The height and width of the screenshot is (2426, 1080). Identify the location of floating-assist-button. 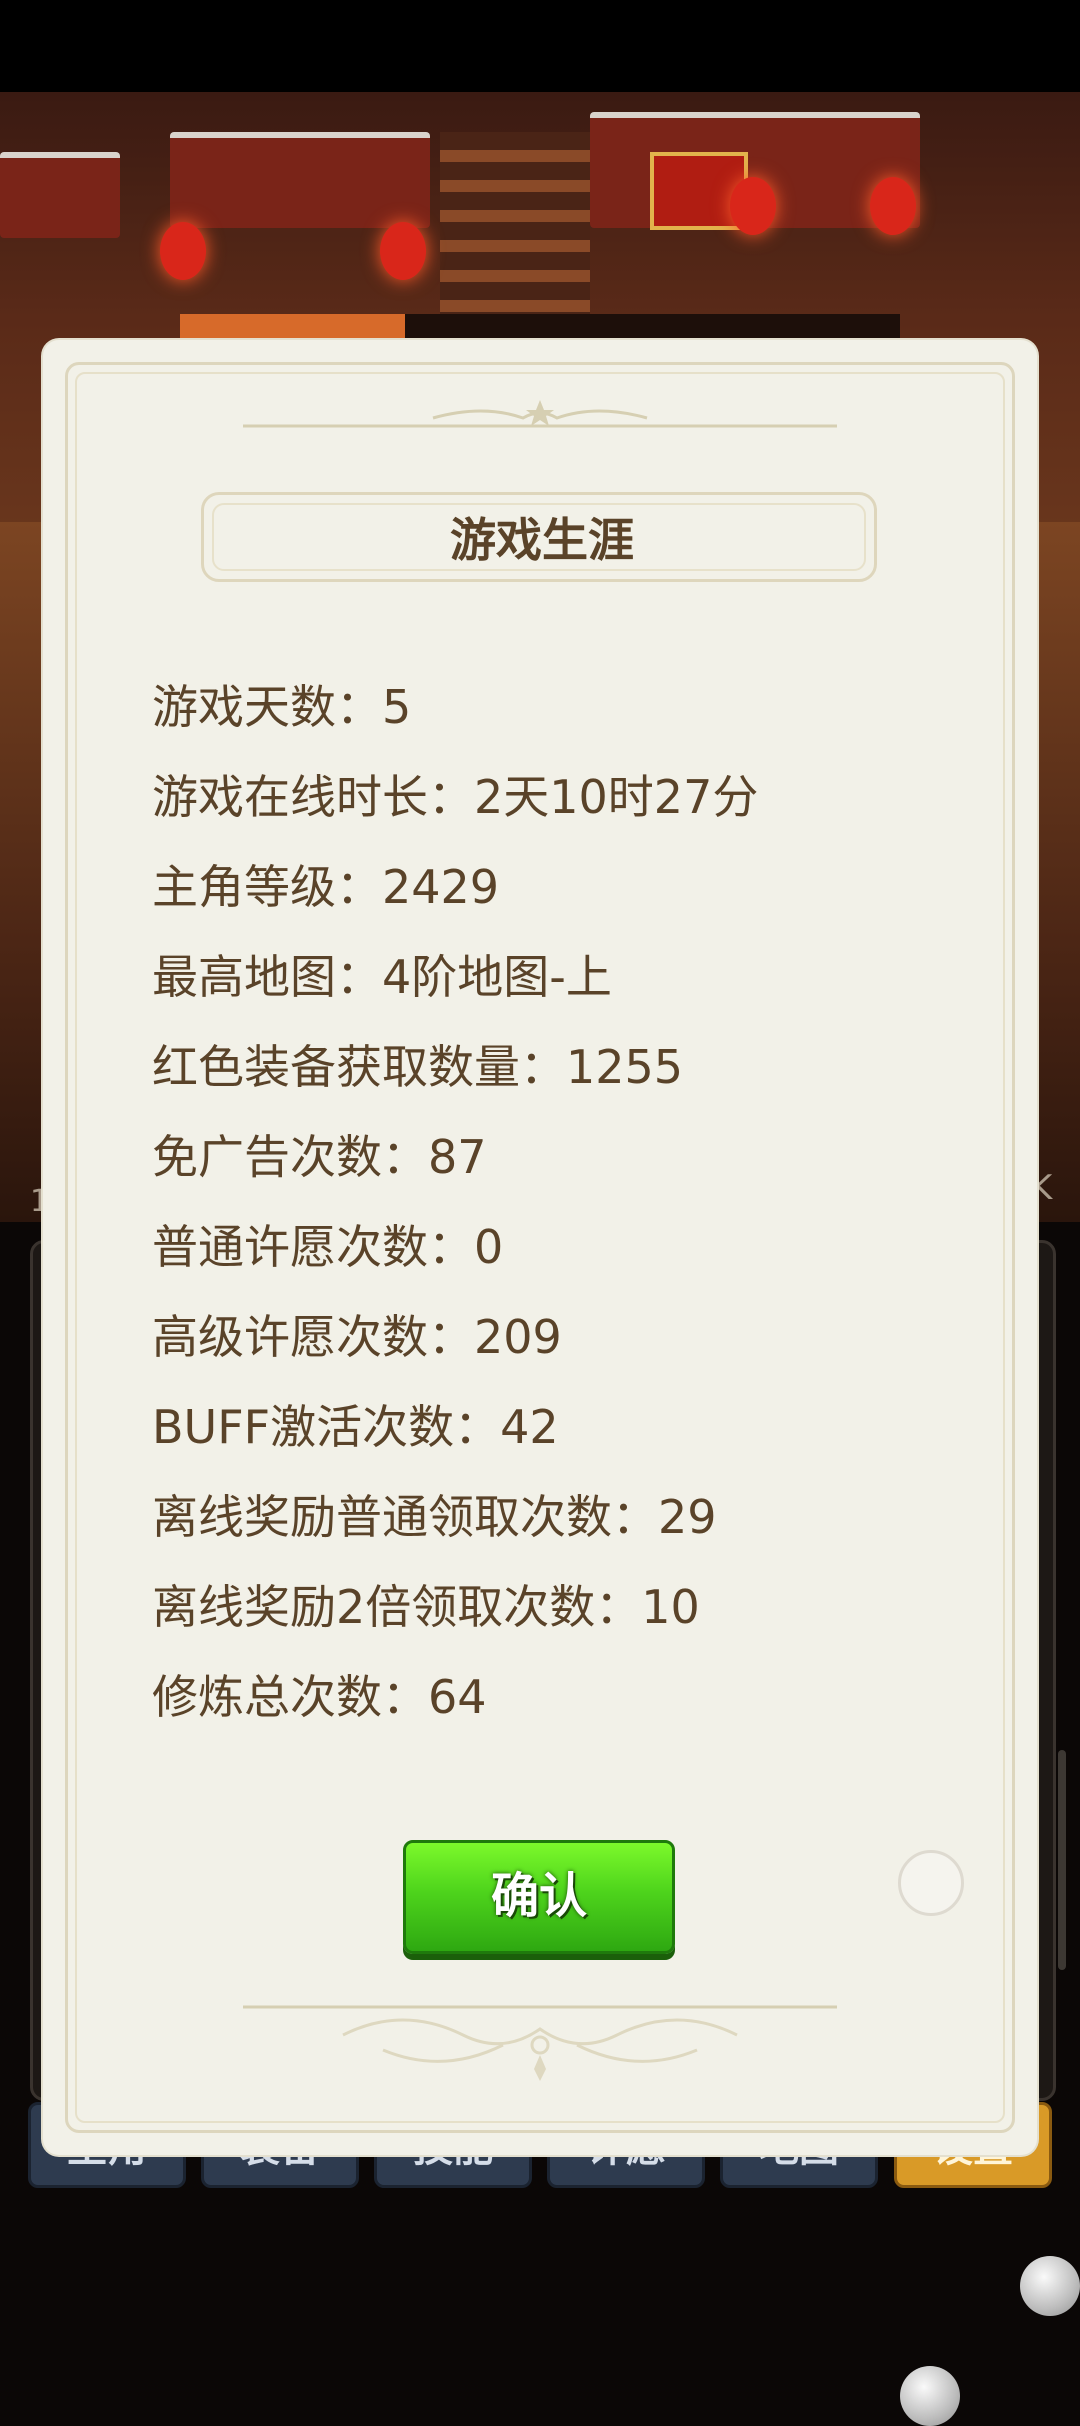
(1050, 2286).